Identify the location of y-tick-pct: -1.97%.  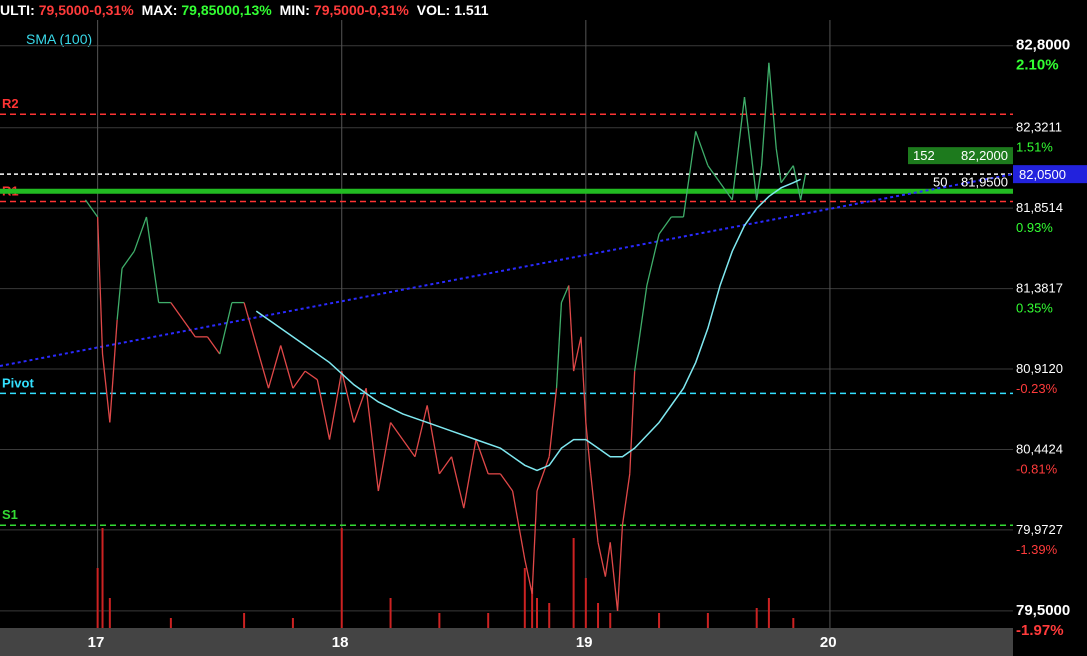
(1040, 630).